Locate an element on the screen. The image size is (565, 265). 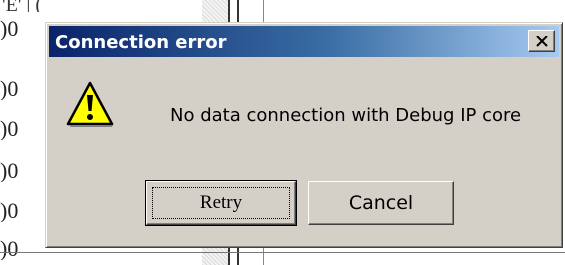
retry-button: Retry is located at coordinates (221, 203).